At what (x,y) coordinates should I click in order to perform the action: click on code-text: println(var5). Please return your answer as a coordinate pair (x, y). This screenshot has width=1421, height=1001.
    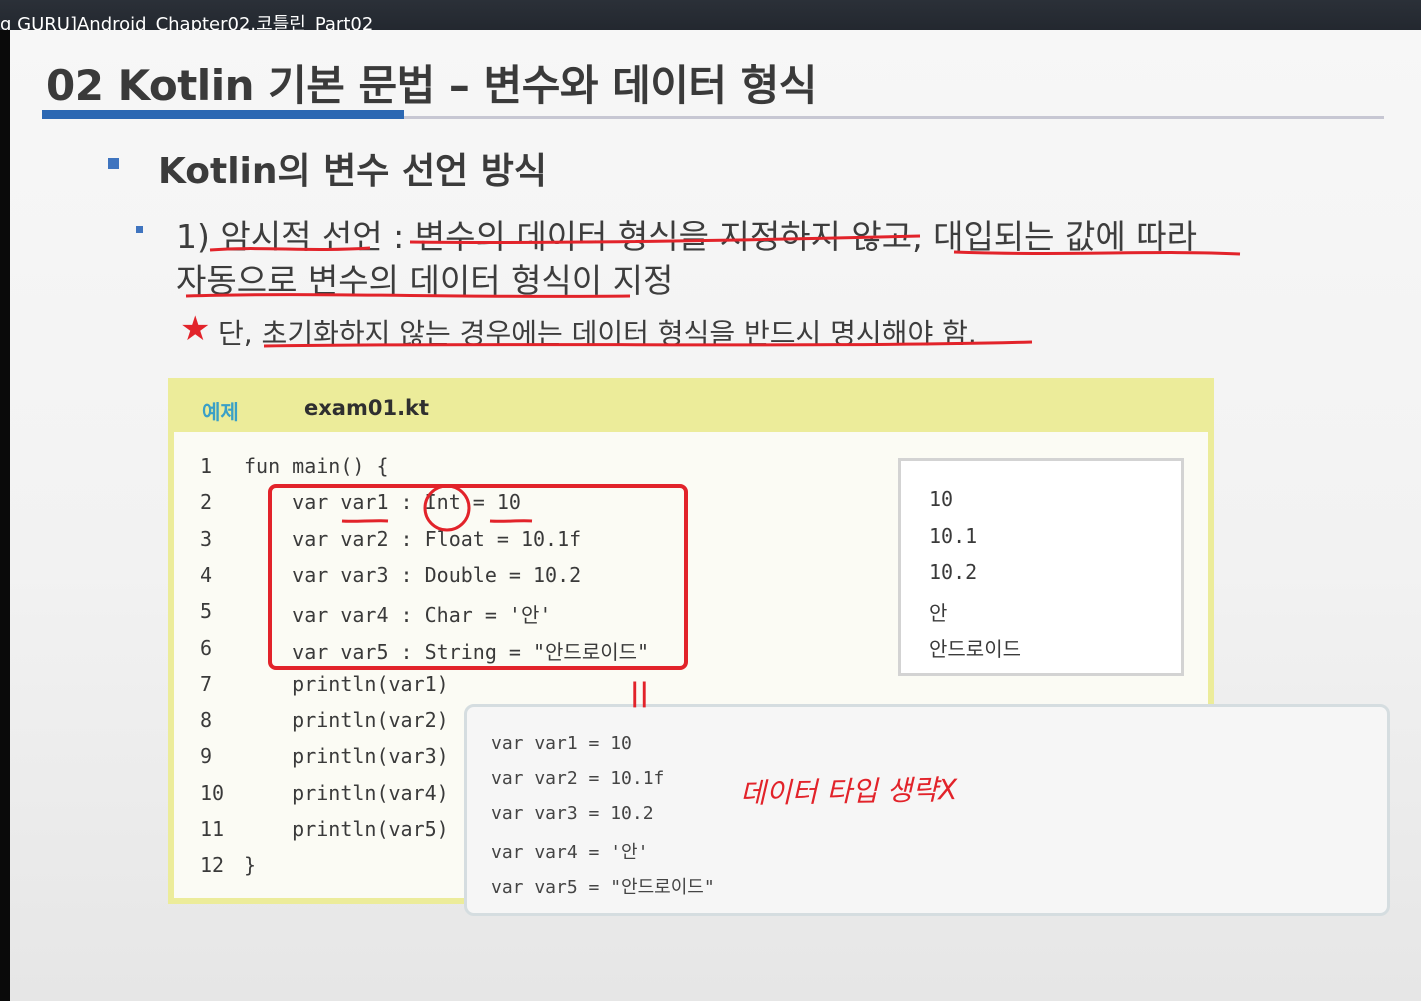
    Looking at the image, I should click on (346, 829).